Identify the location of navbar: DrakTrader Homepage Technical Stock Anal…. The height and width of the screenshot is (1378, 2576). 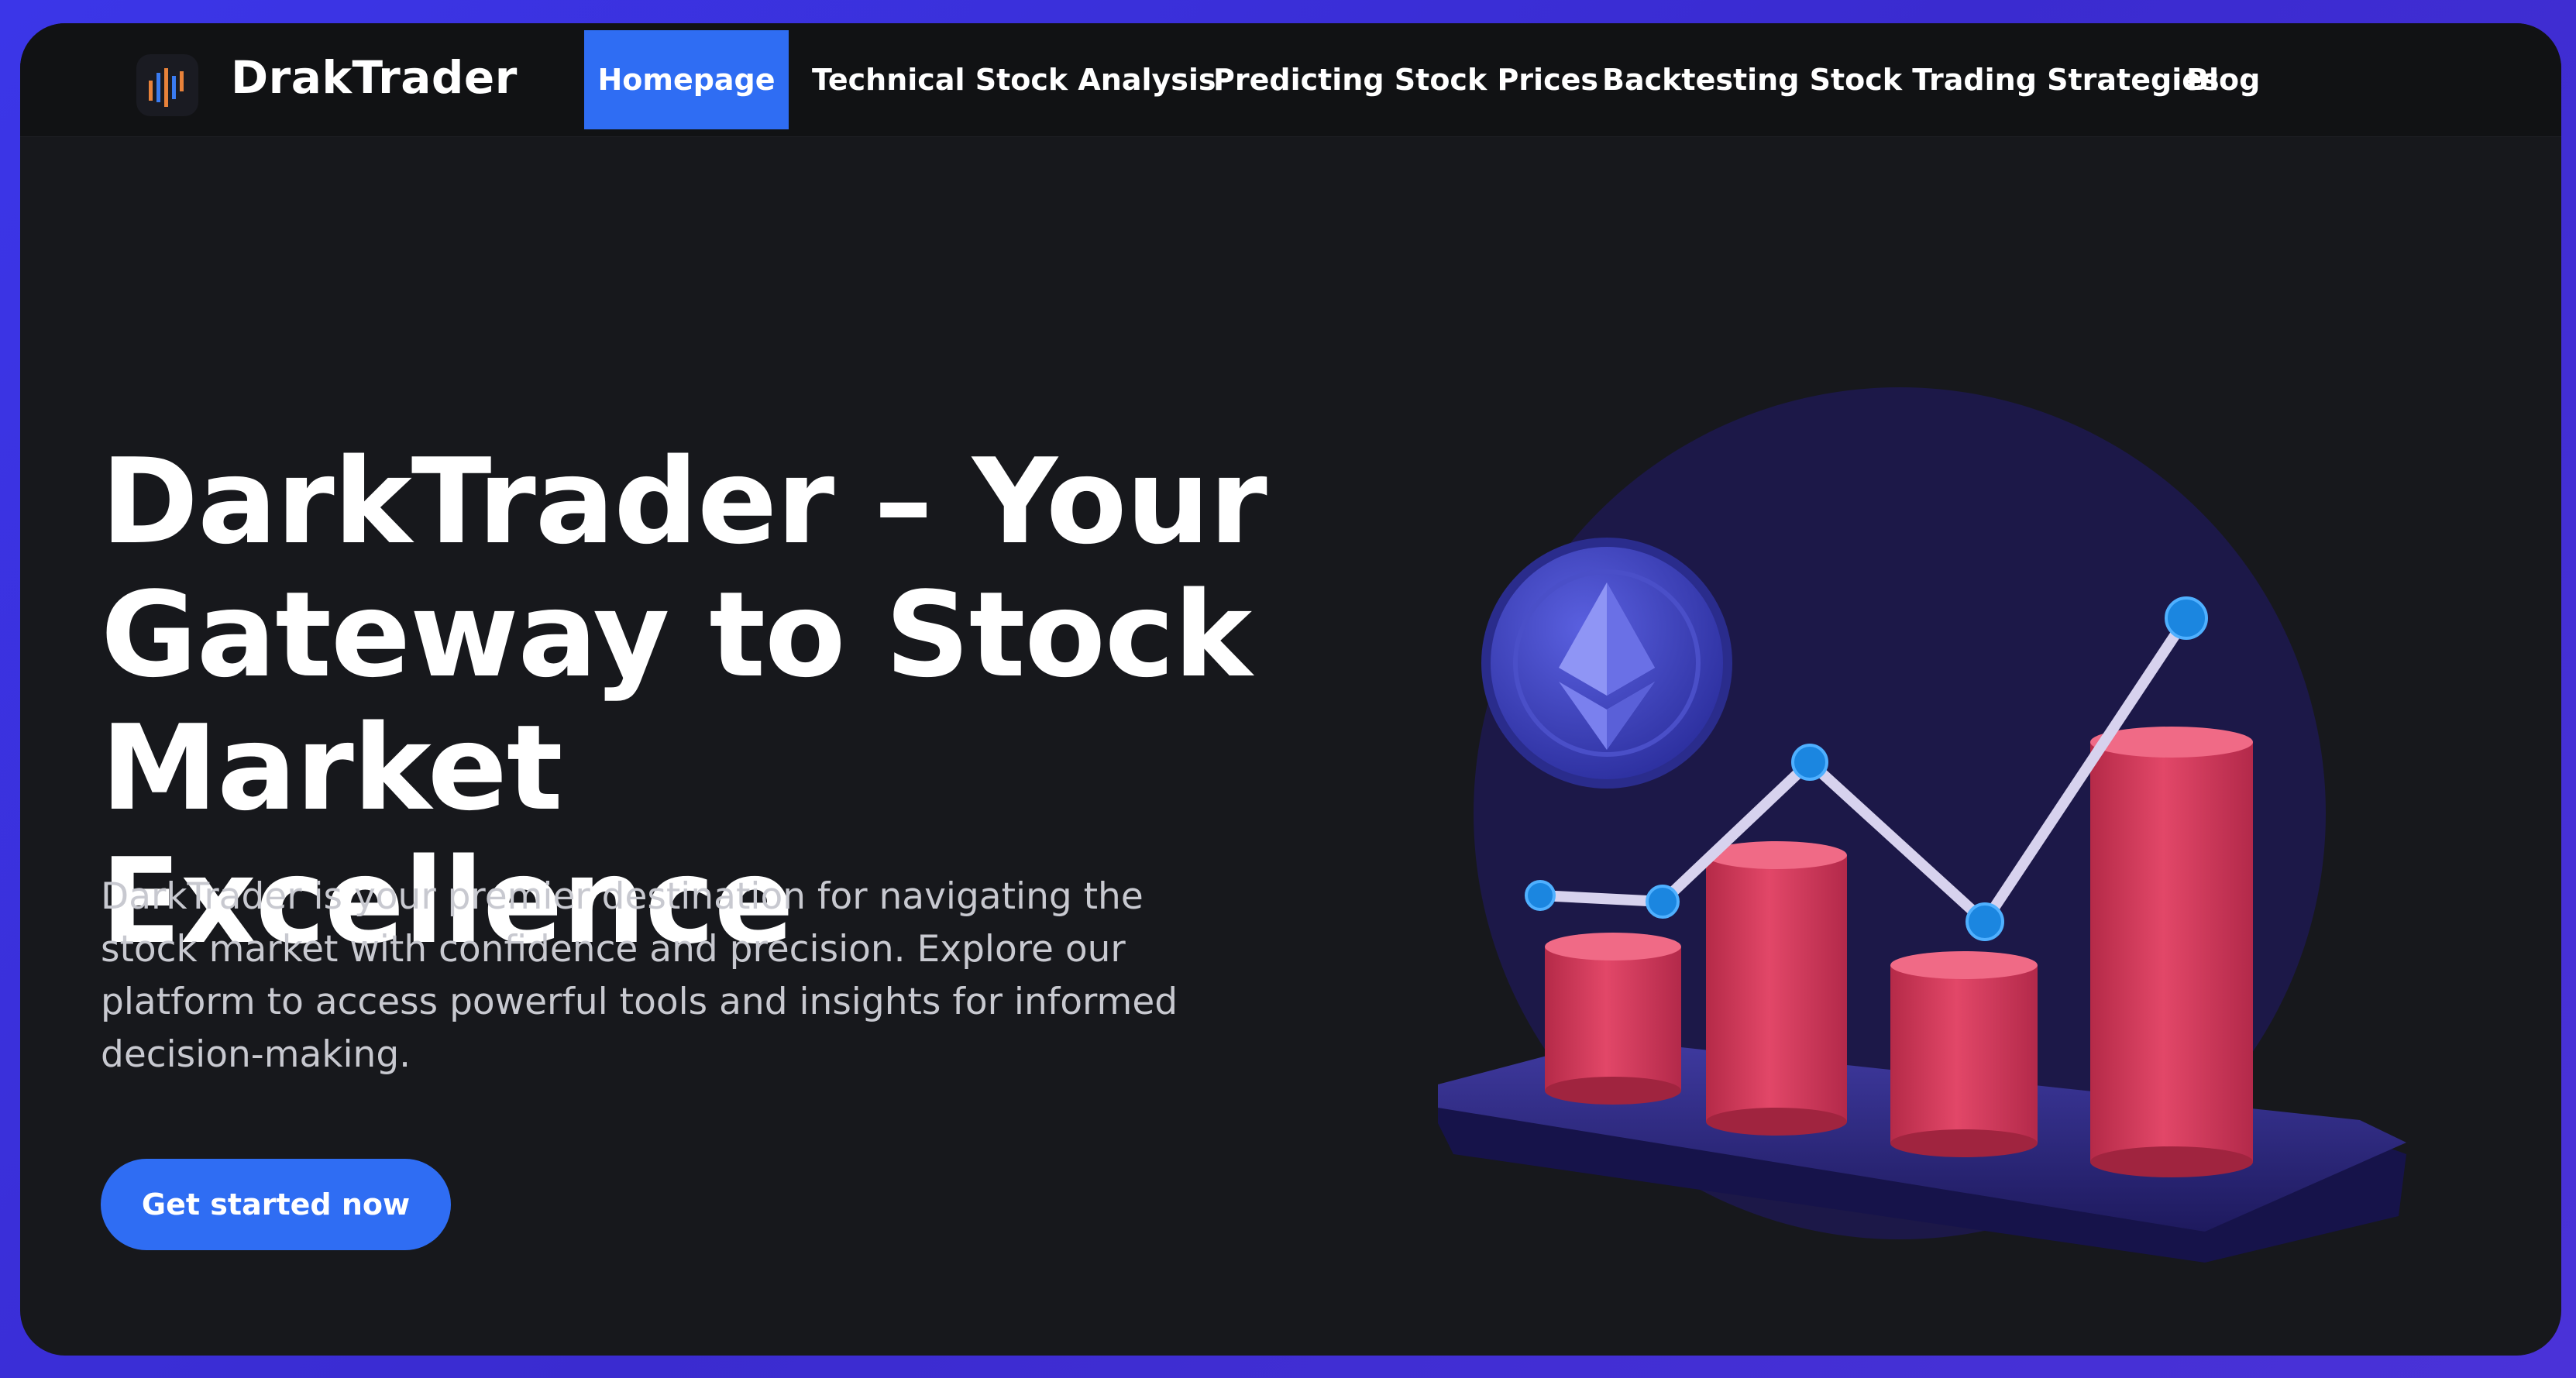
(1290, 80).